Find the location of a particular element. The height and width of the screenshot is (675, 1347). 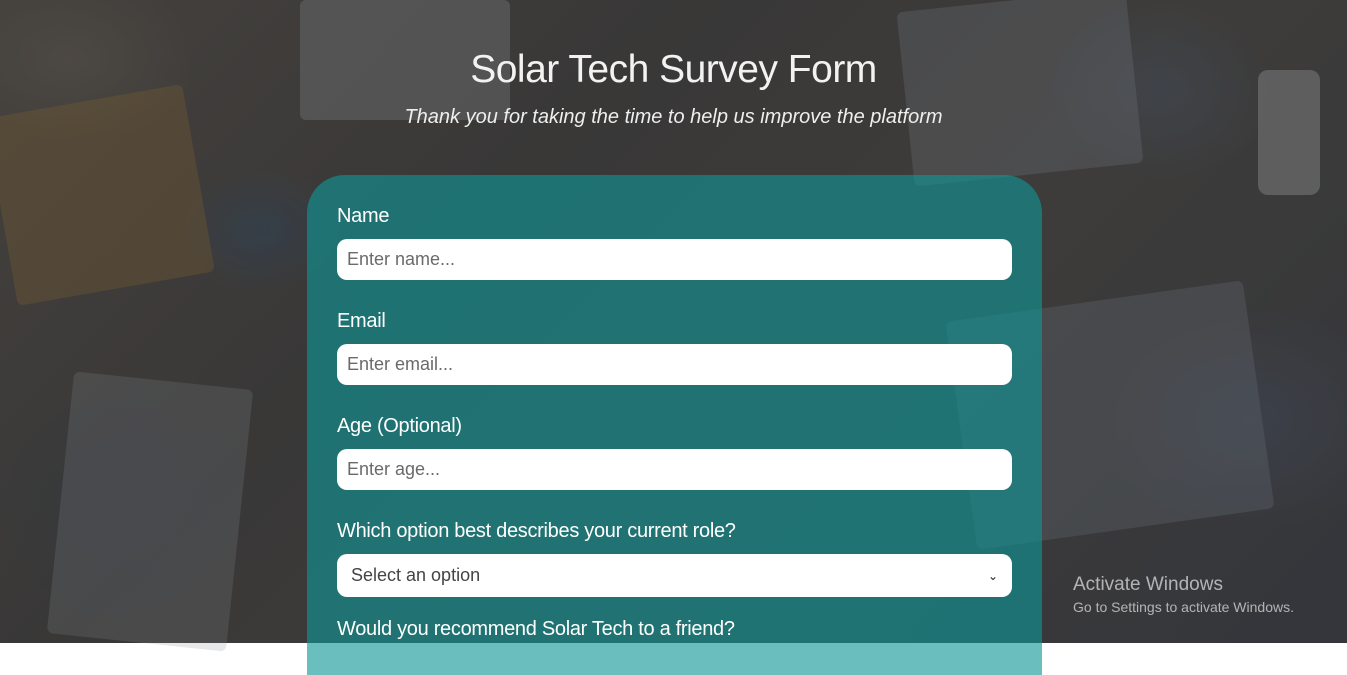

email-input is located at coordinates (674, 364).